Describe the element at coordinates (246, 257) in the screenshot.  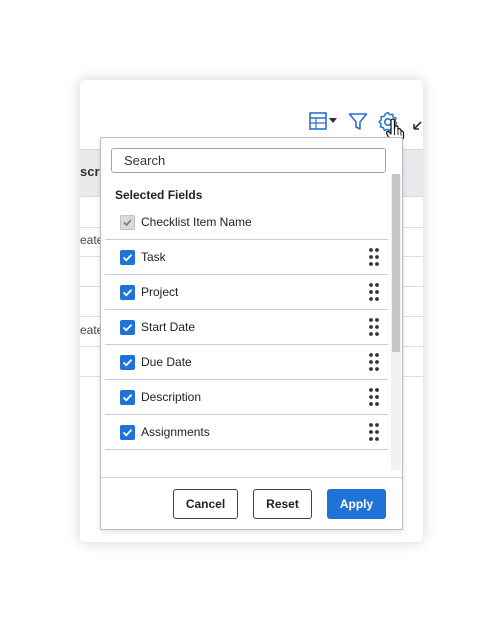
I see `field-row-task: Task` at that location.